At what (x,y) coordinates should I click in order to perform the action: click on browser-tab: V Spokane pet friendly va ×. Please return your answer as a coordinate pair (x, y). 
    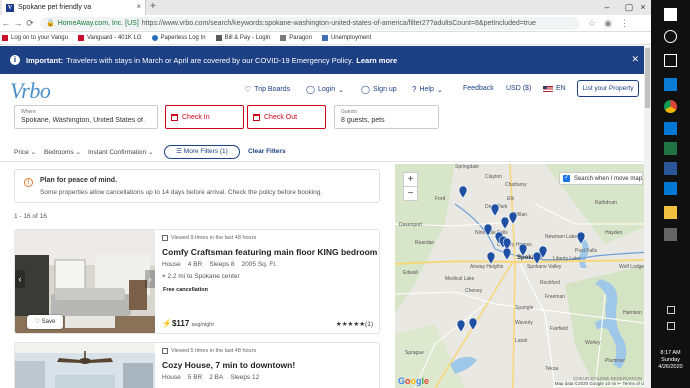
    Looking at the image, I should click on (74, 7).